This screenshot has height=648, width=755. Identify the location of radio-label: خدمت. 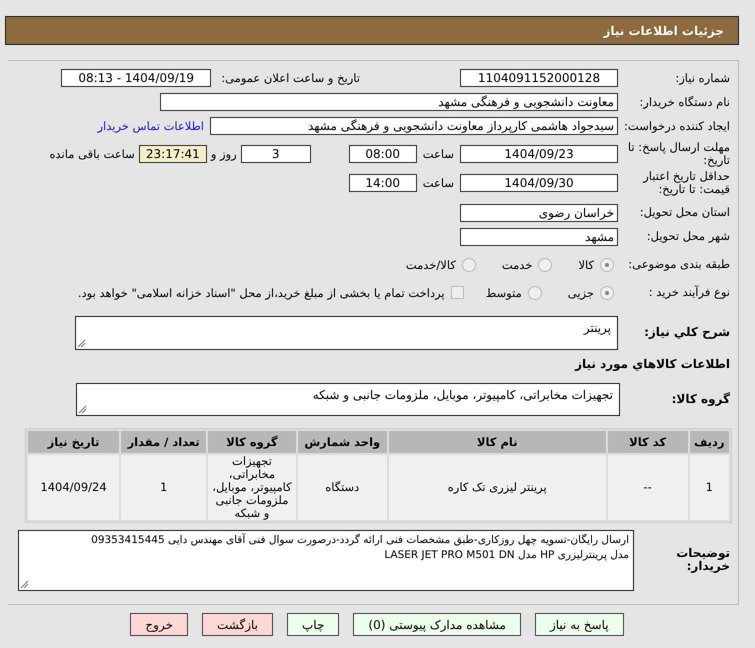
(517, 265).